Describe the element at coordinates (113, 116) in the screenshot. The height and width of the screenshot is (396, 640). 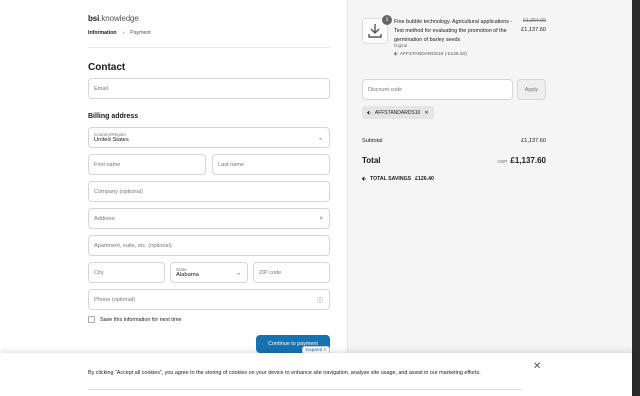
I see `billing-heading: Billing address` at that location.